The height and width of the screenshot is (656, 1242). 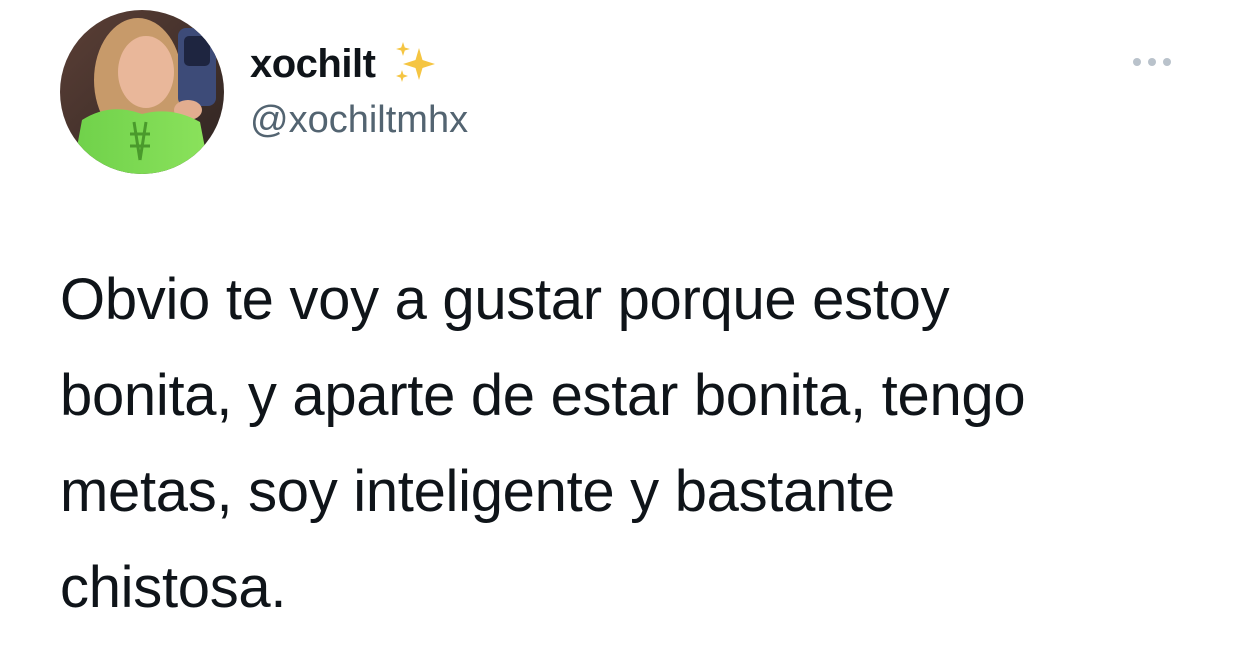 What do you see at coordinates (359, 120) in the screenshot?
I see `author-handle: @xochiltmhx` at bounding box center [359, 120].